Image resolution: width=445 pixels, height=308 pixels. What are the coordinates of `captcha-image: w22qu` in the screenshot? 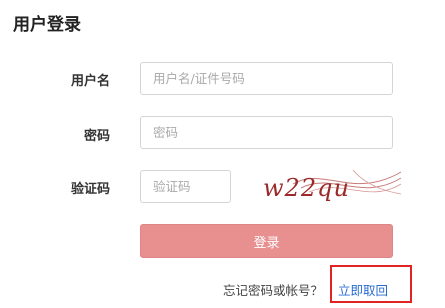 It's located at (328, 184).